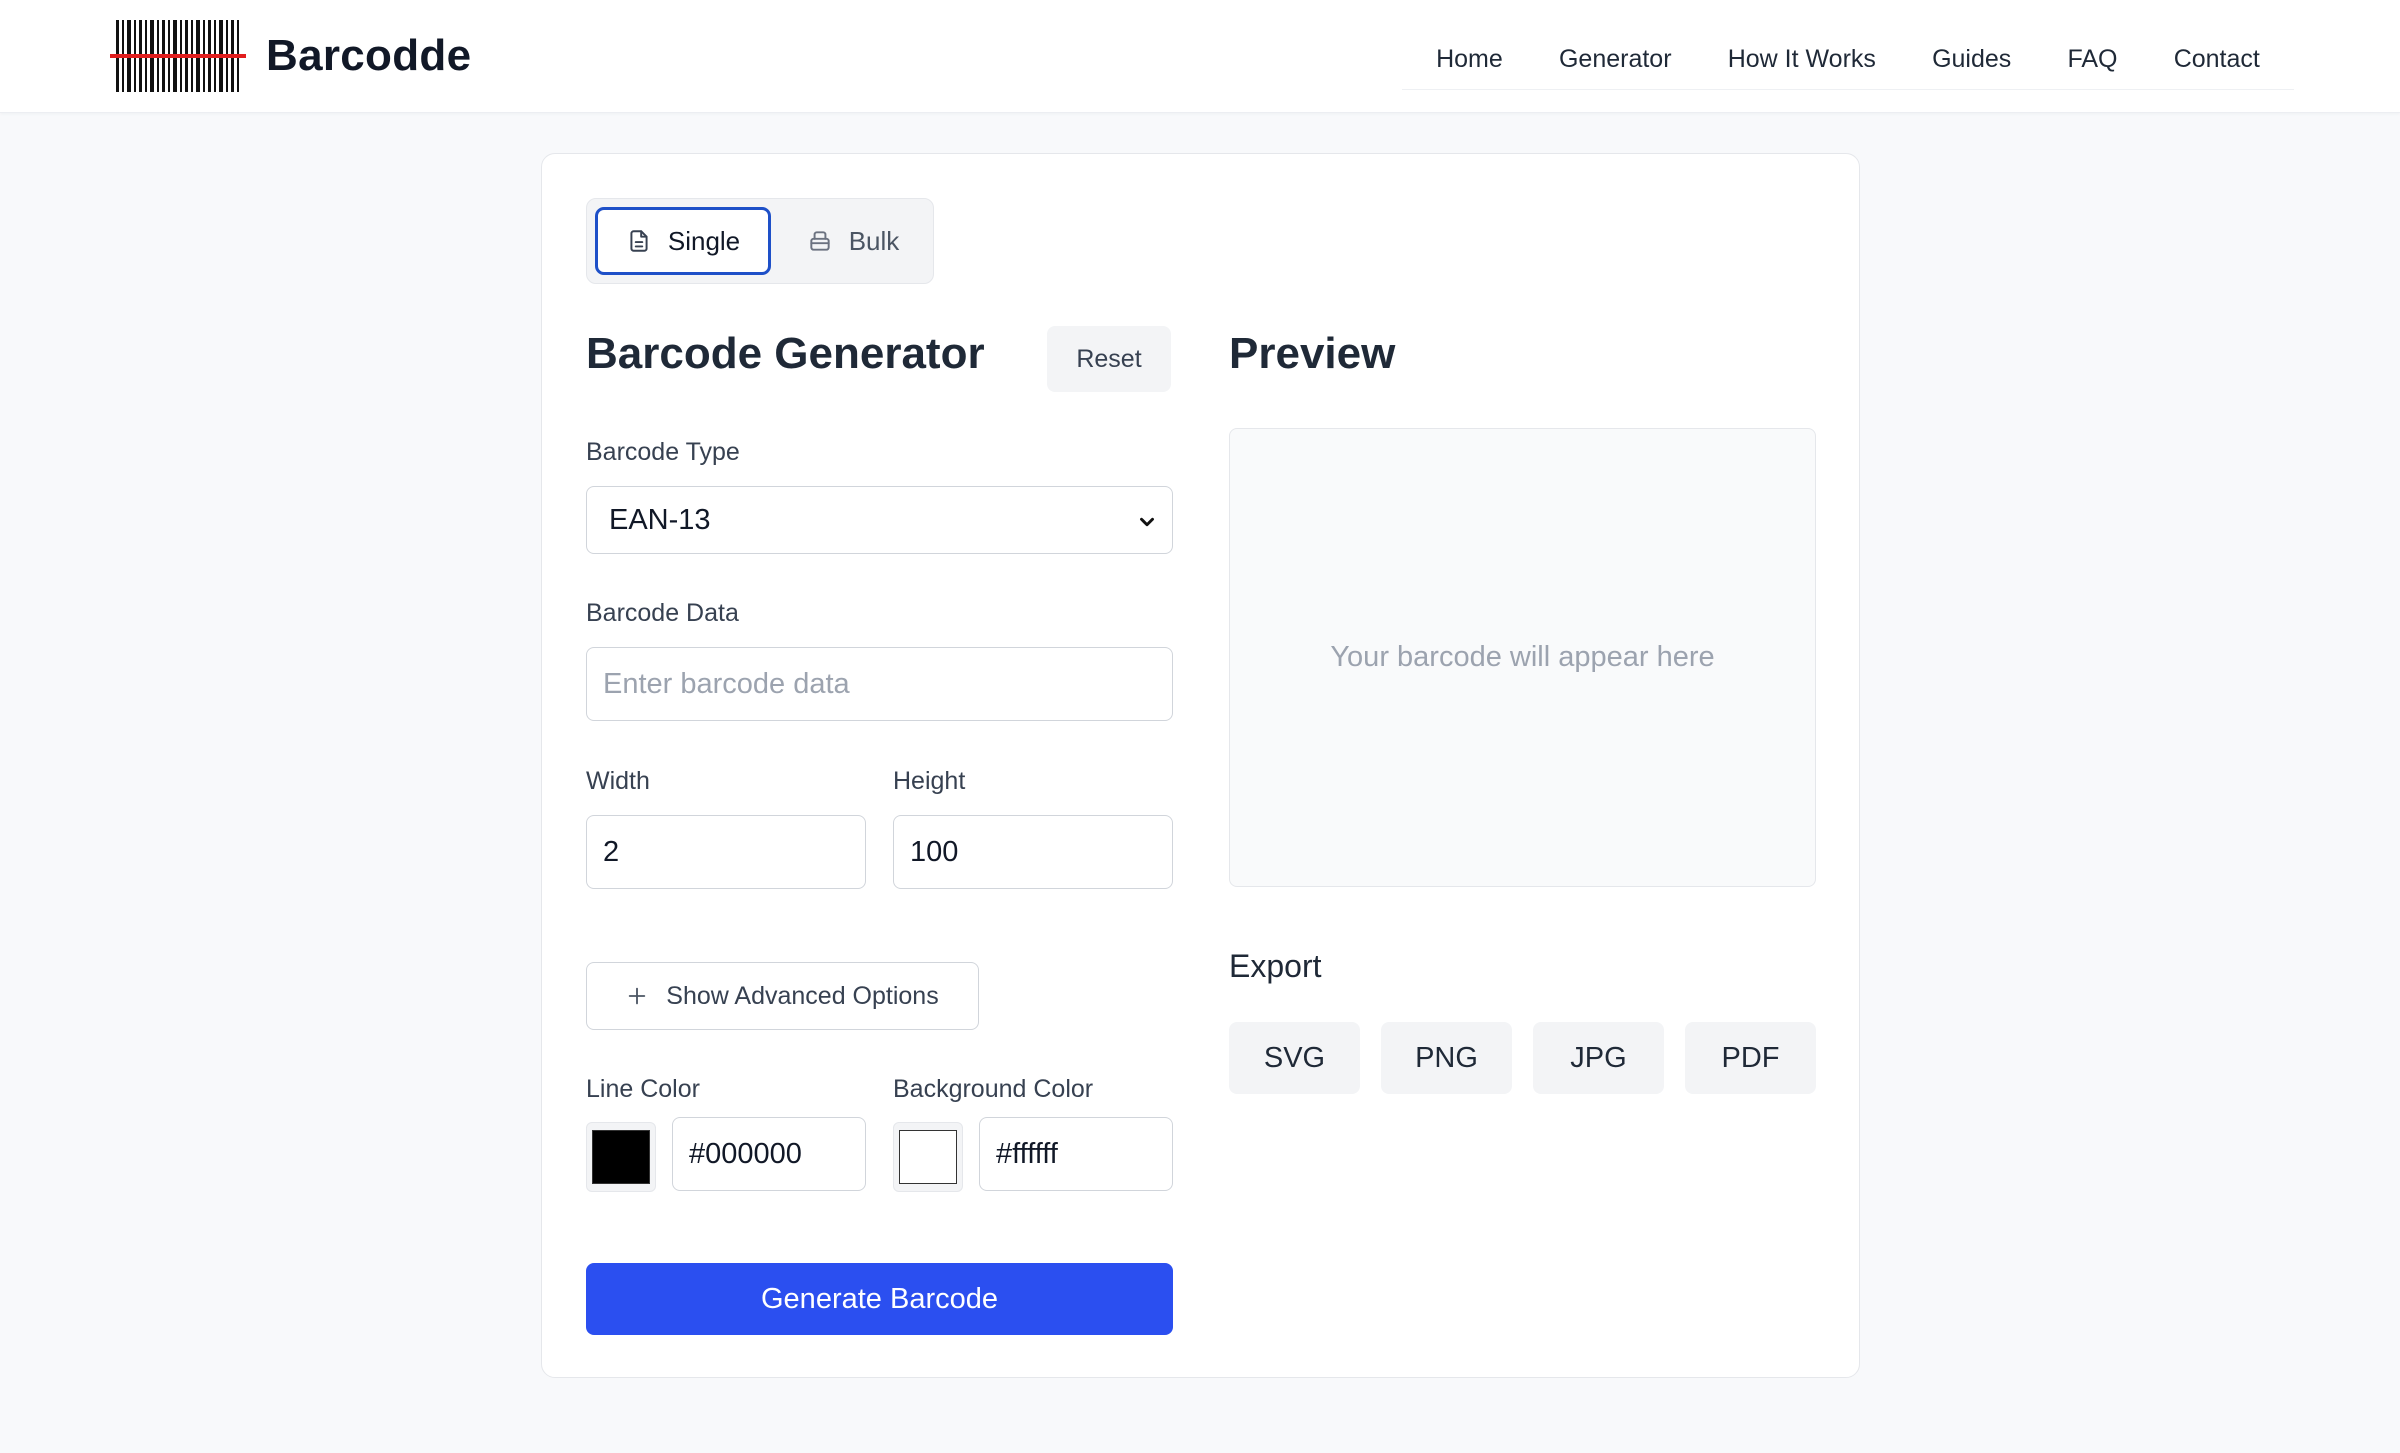 The image size is (2400, 1453). I want to click on nav-faq: FAQ, so click(2092, 59).